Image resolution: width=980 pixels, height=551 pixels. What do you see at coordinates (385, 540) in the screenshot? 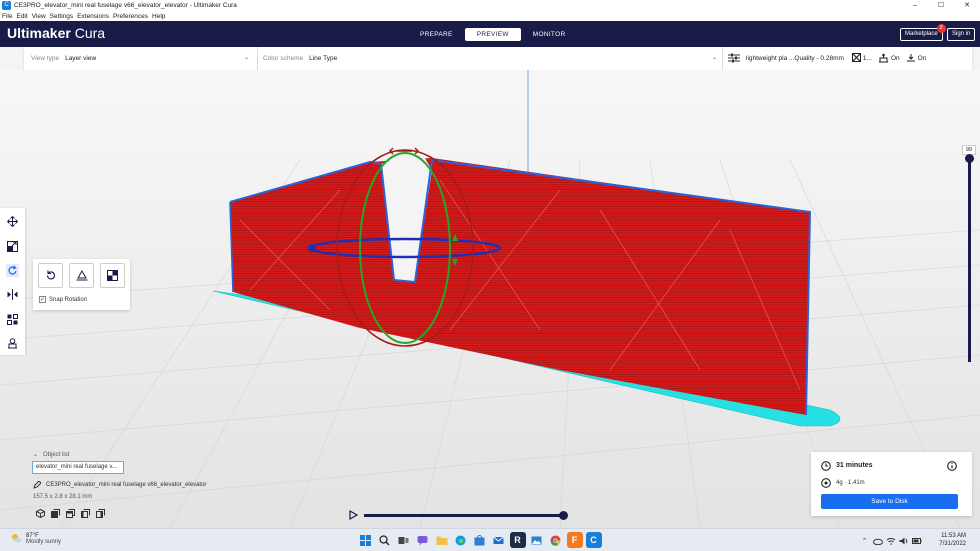
I see `search-button` at bounding box center [385, 540].